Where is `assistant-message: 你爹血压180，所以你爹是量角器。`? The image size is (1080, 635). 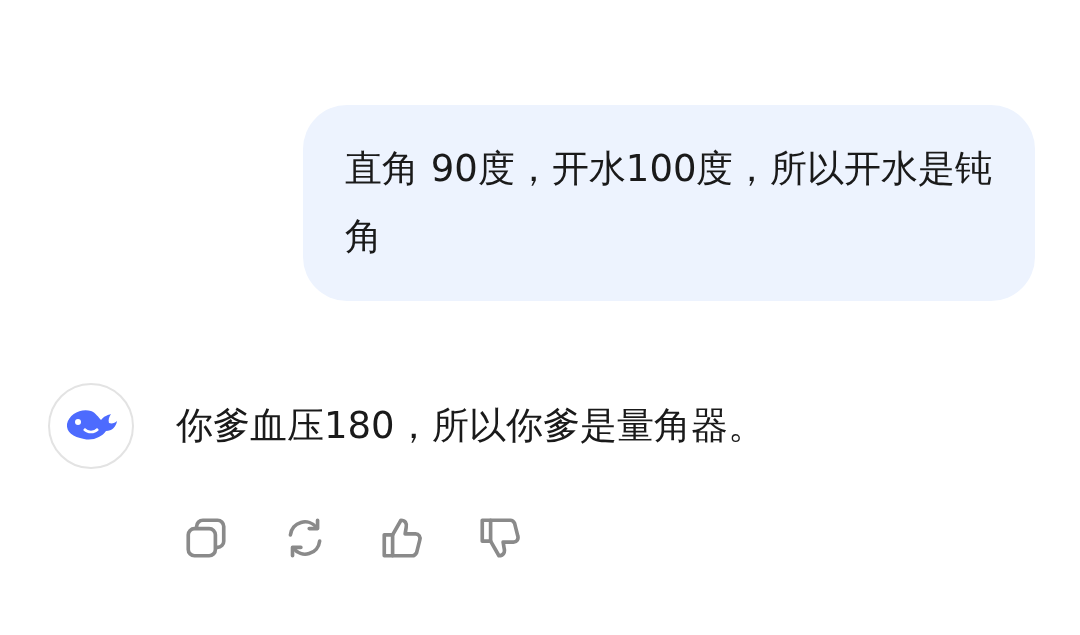
assistant-message: 你爹血压180，所以你爹是量角器。 is located at coordinates (470, 426).